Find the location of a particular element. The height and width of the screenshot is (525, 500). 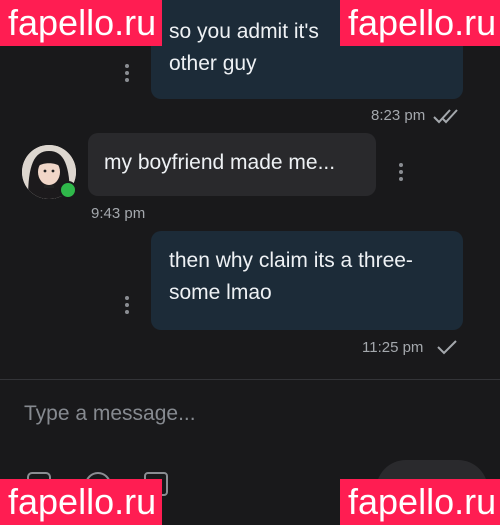

message-time: 11:25 pm is located at coordinates (393, 347).